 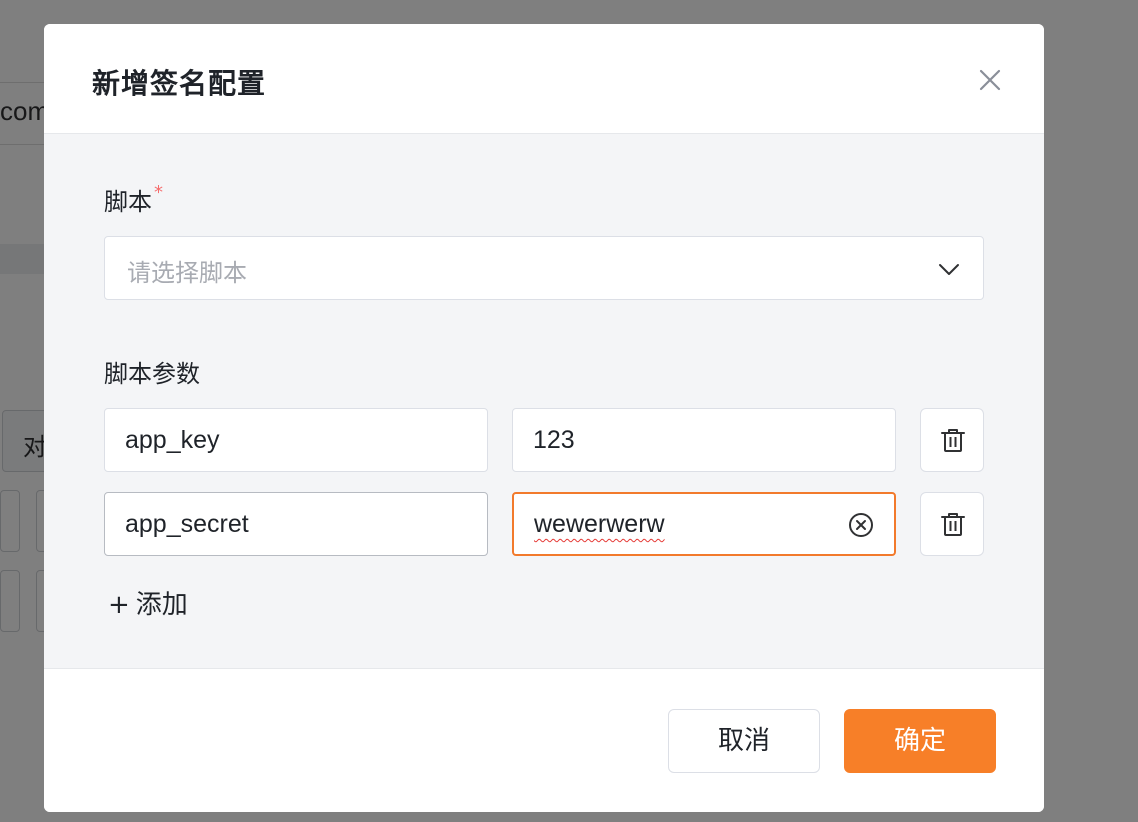 What do you see at coordinates (187, 273) in the screenshot?
I see `script-select-placeholder: 请选择脚本` at bounding box center [187, 273].